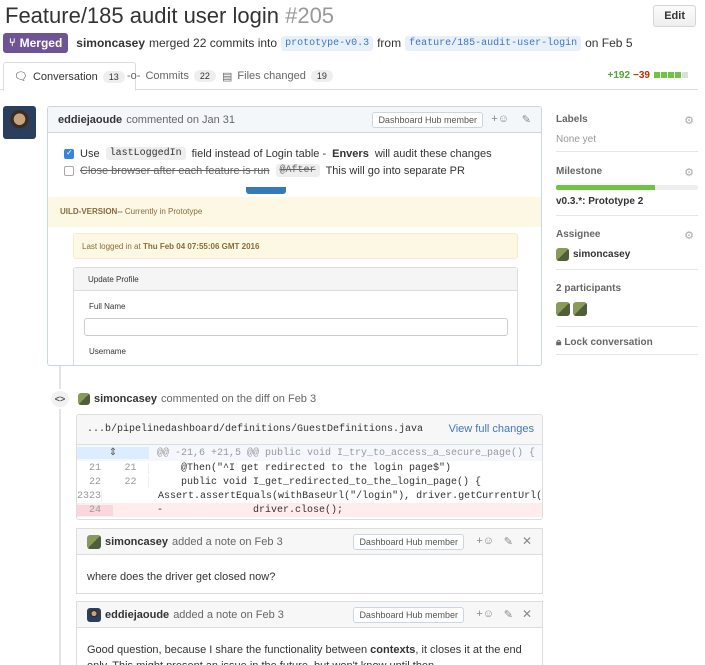  I want to click on pr-title-row: Feature/185 audit user login #205 Edit, so click(352, 16).